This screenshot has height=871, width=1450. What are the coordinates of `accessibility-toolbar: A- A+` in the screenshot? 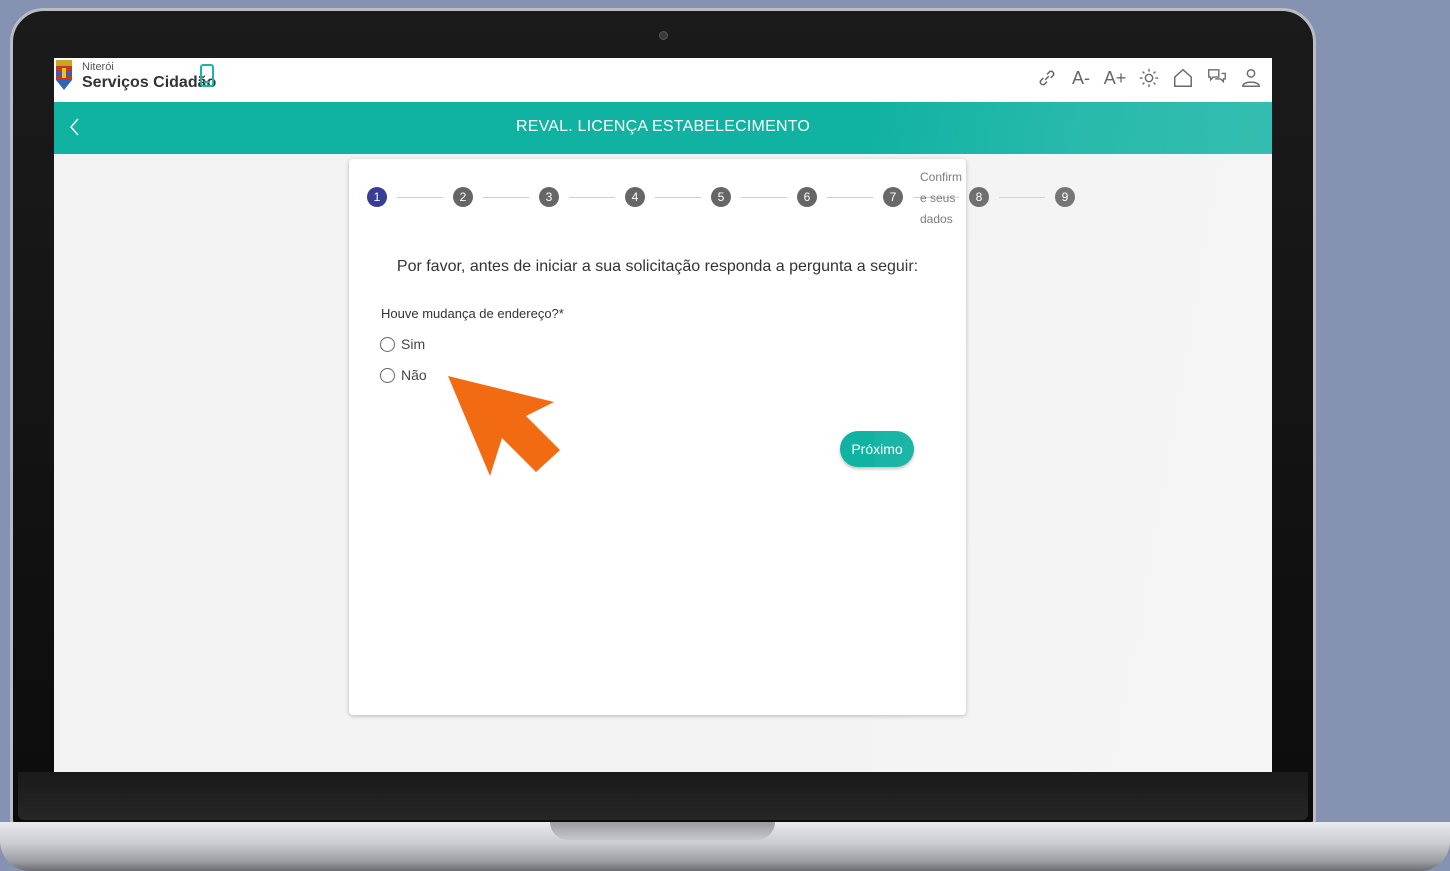 It's located at (1149, 78).